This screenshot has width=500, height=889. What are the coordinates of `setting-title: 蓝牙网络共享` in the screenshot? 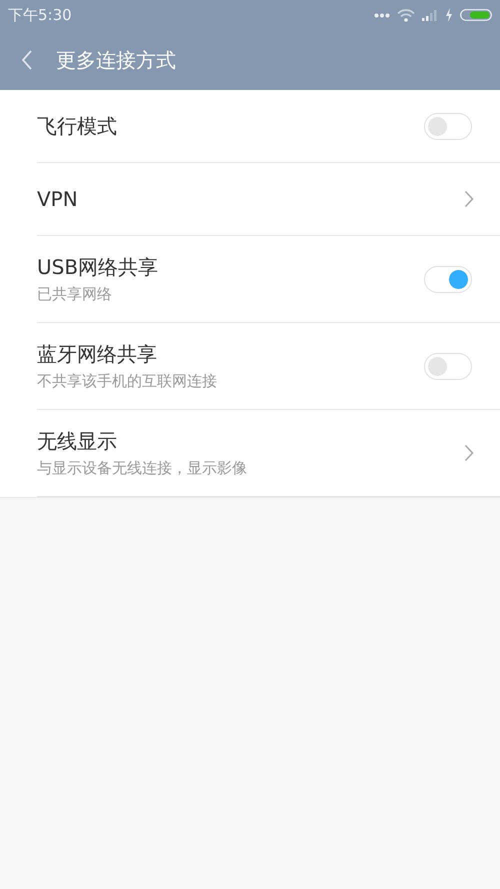 It's located at (97, 354).